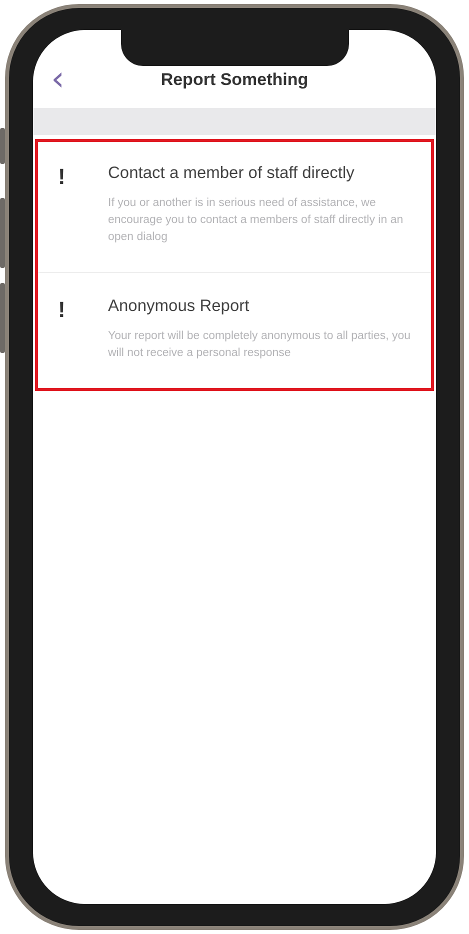 This screenshot has height=934, width=469. Describe the element at coordinates (232, 173) in the screenshot. I see `option-title: Contact a member of staff directly` at that location.